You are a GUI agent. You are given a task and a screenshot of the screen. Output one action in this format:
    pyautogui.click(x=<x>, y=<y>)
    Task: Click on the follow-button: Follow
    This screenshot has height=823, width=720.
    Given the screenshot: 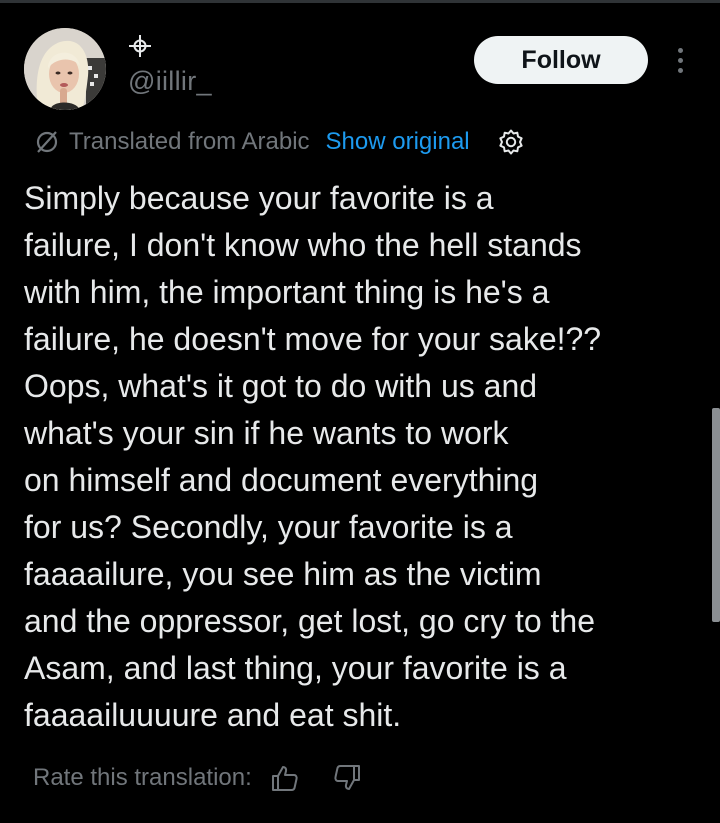 What is the action you would take?
    pyautogui.click(x=561, y=60)
    